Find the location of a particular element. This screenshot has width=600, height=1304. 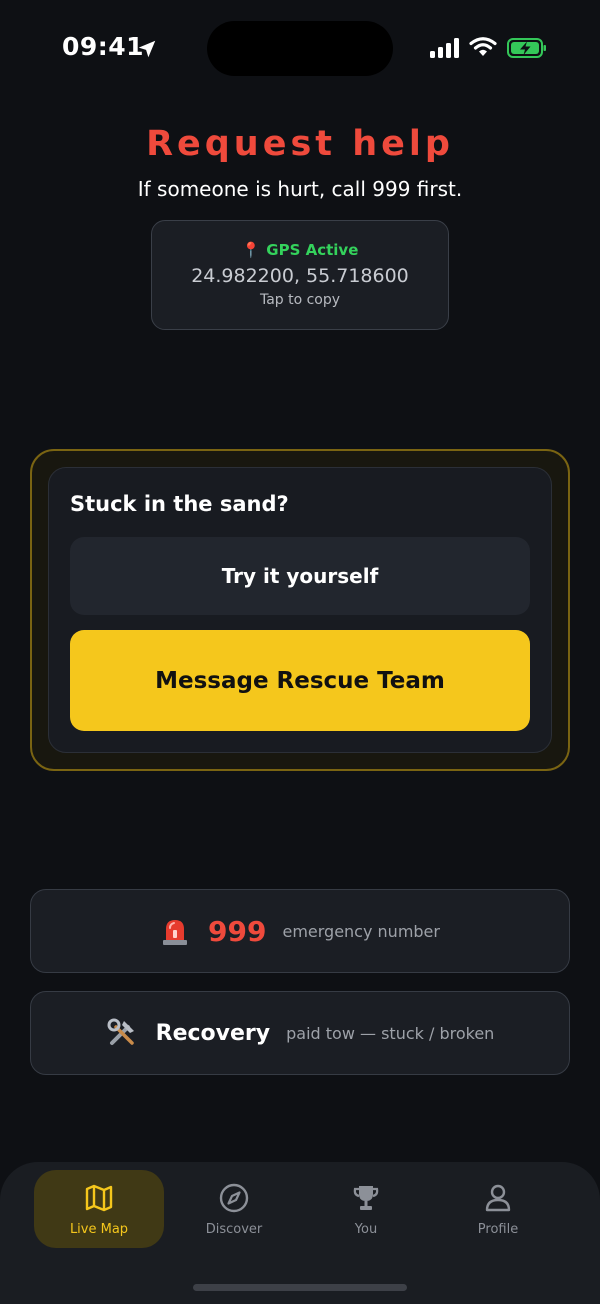

person-icon is located at coordinates (498, 1197).